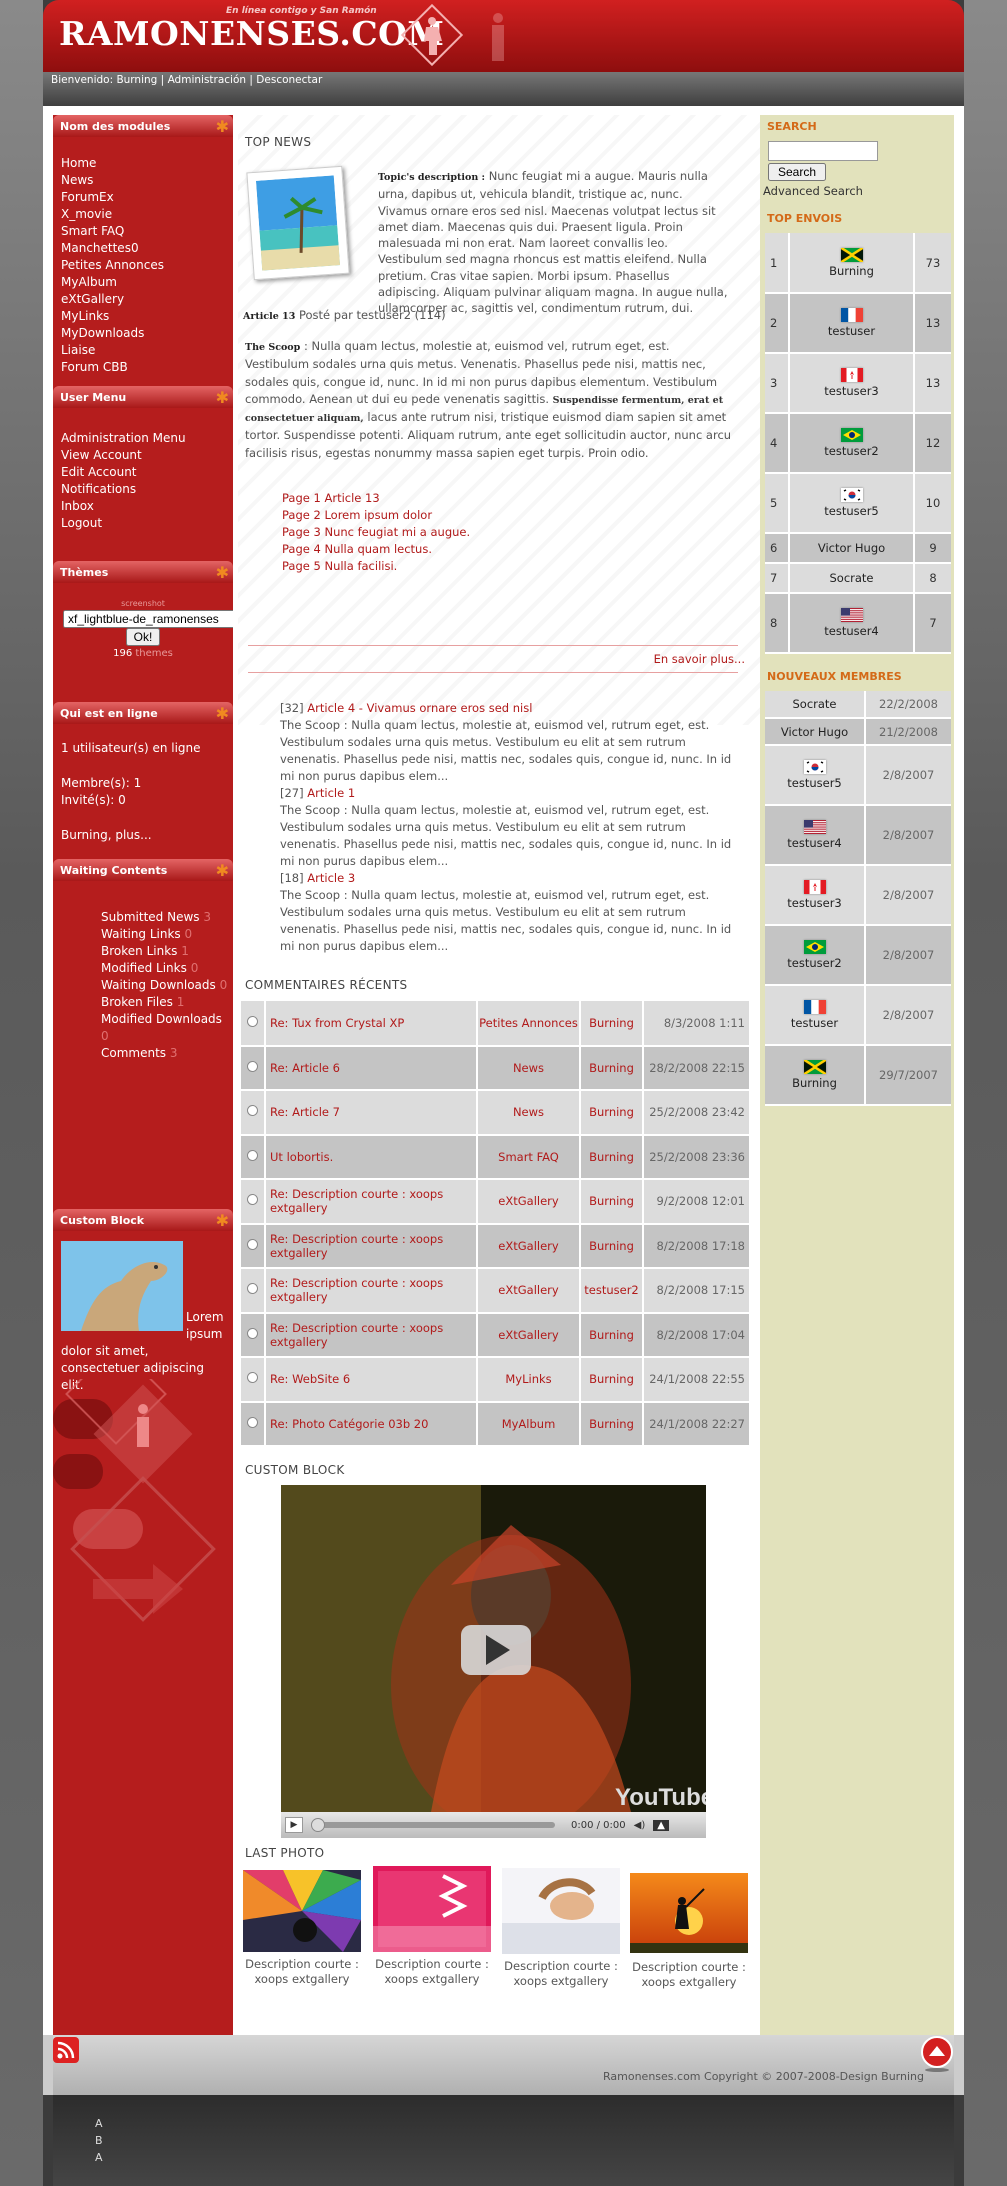 The width and height of the screenshot is (1007, 2186). Describe the element at coordinates (851, 631) in the screenshot. I see `top-poster-link: testuser4` at that location.